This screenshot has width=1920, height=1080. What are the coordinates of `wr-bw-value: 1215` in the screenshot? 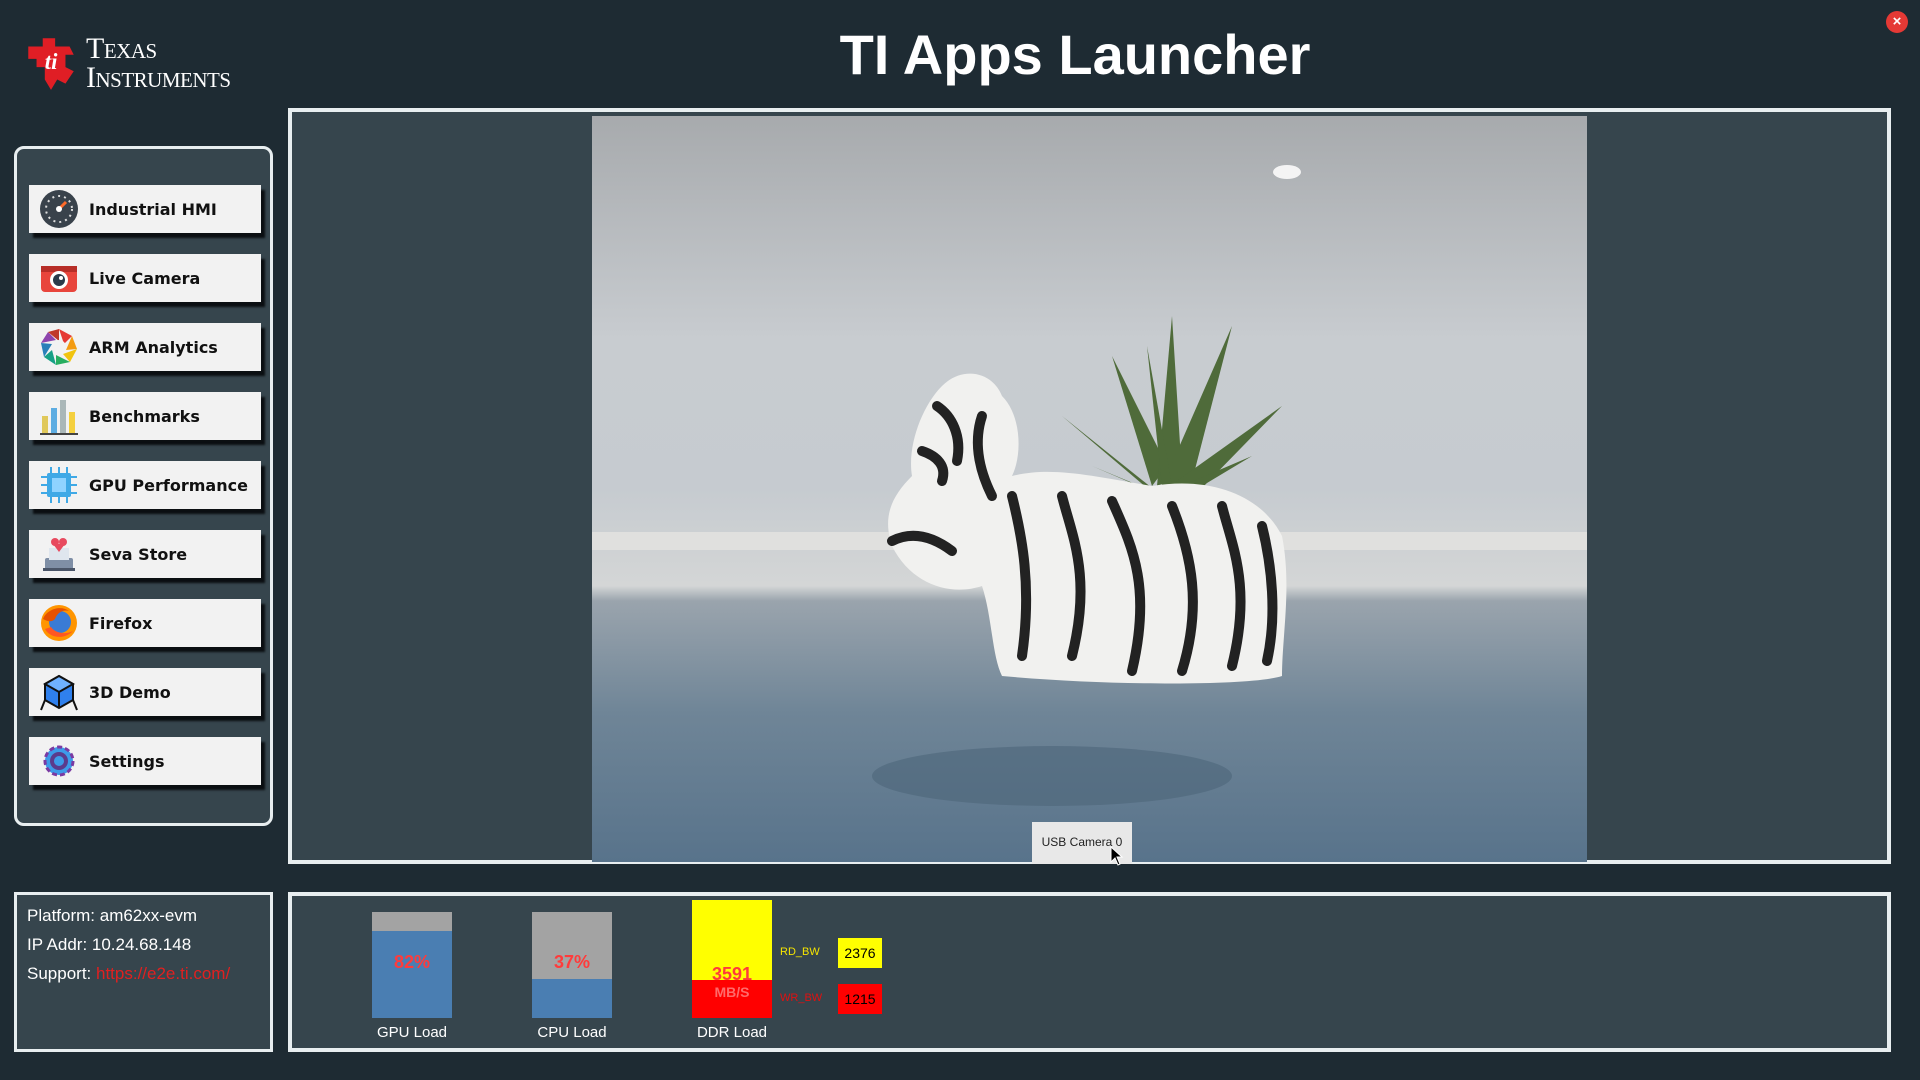 It's located at (860, 999).